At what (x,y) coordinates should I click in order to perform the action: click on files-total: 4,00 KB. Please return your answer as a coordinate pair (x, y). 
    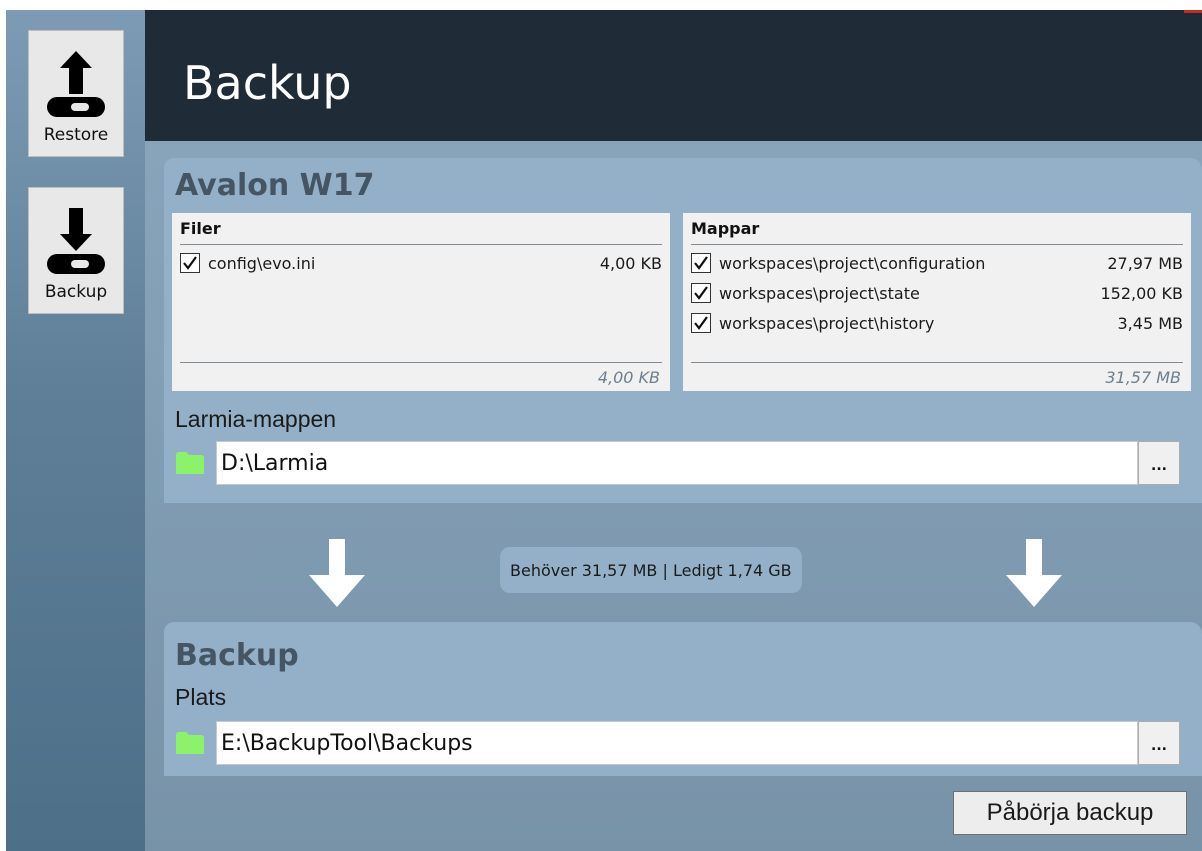
    Looking at the image, I should click on (628, 377).